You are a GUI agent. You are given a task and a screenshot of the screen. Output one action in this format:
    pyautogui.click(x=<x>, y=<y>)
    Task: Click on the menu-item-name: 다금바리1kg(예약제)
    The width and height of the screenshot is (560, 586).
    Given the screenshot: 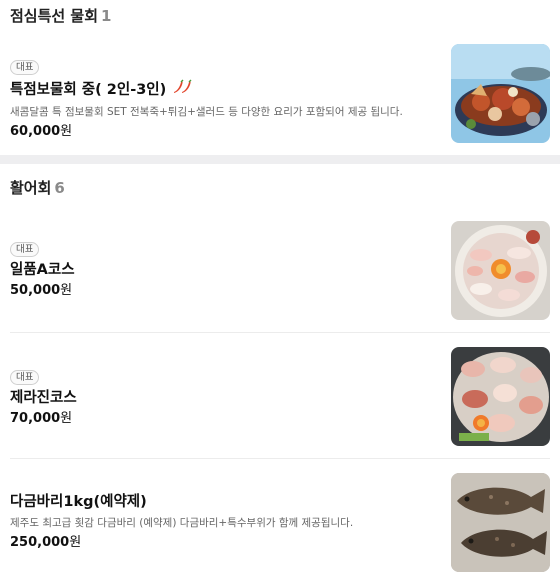 What is the action you would take?
    pyautogui.click(x=224, y=502)
    